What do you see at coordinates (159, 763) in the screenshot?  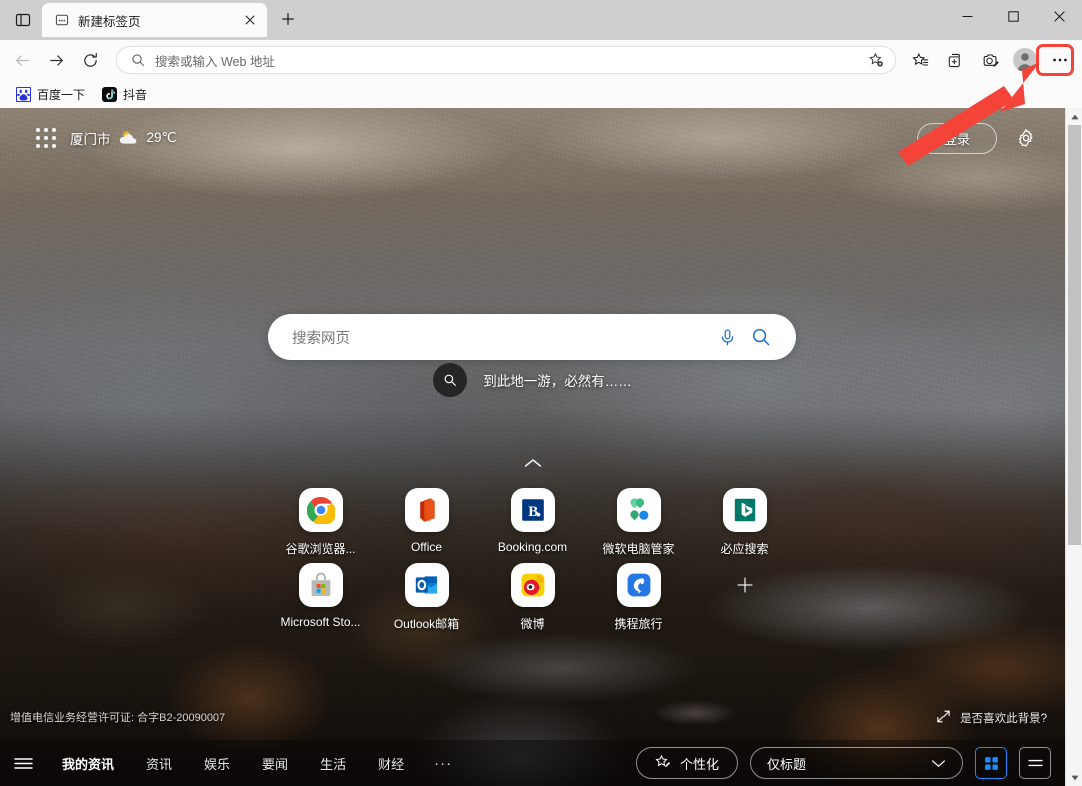 I see `news-tab-news: 资讯` at bounding box center [159, 763].